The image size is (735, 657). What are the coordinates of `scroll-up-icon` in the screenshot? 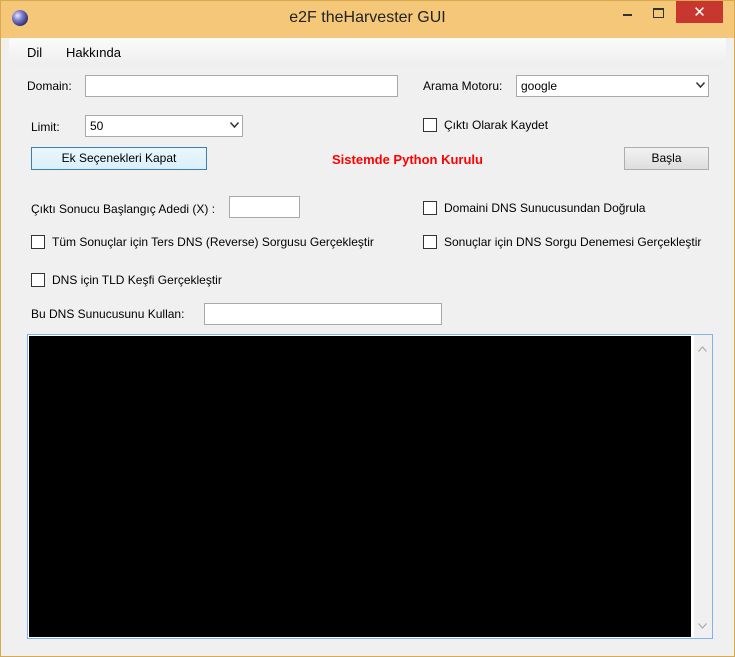 It's located at (702, 348).